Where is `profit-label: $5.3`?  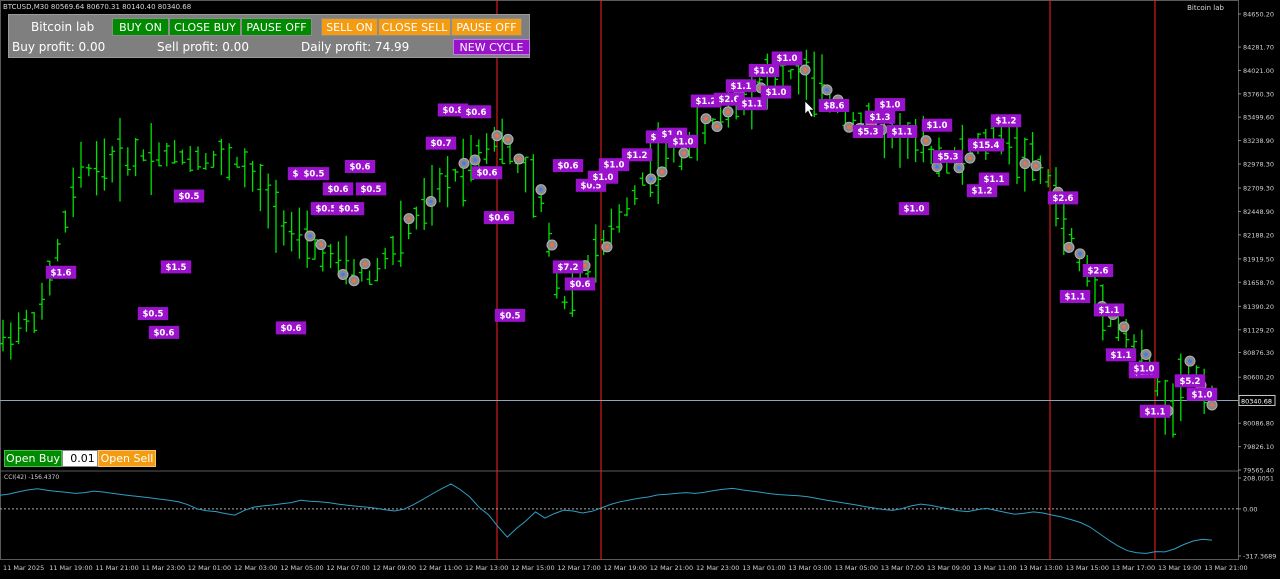 profit-label: $5.3 is located at coordinates (868, 131).